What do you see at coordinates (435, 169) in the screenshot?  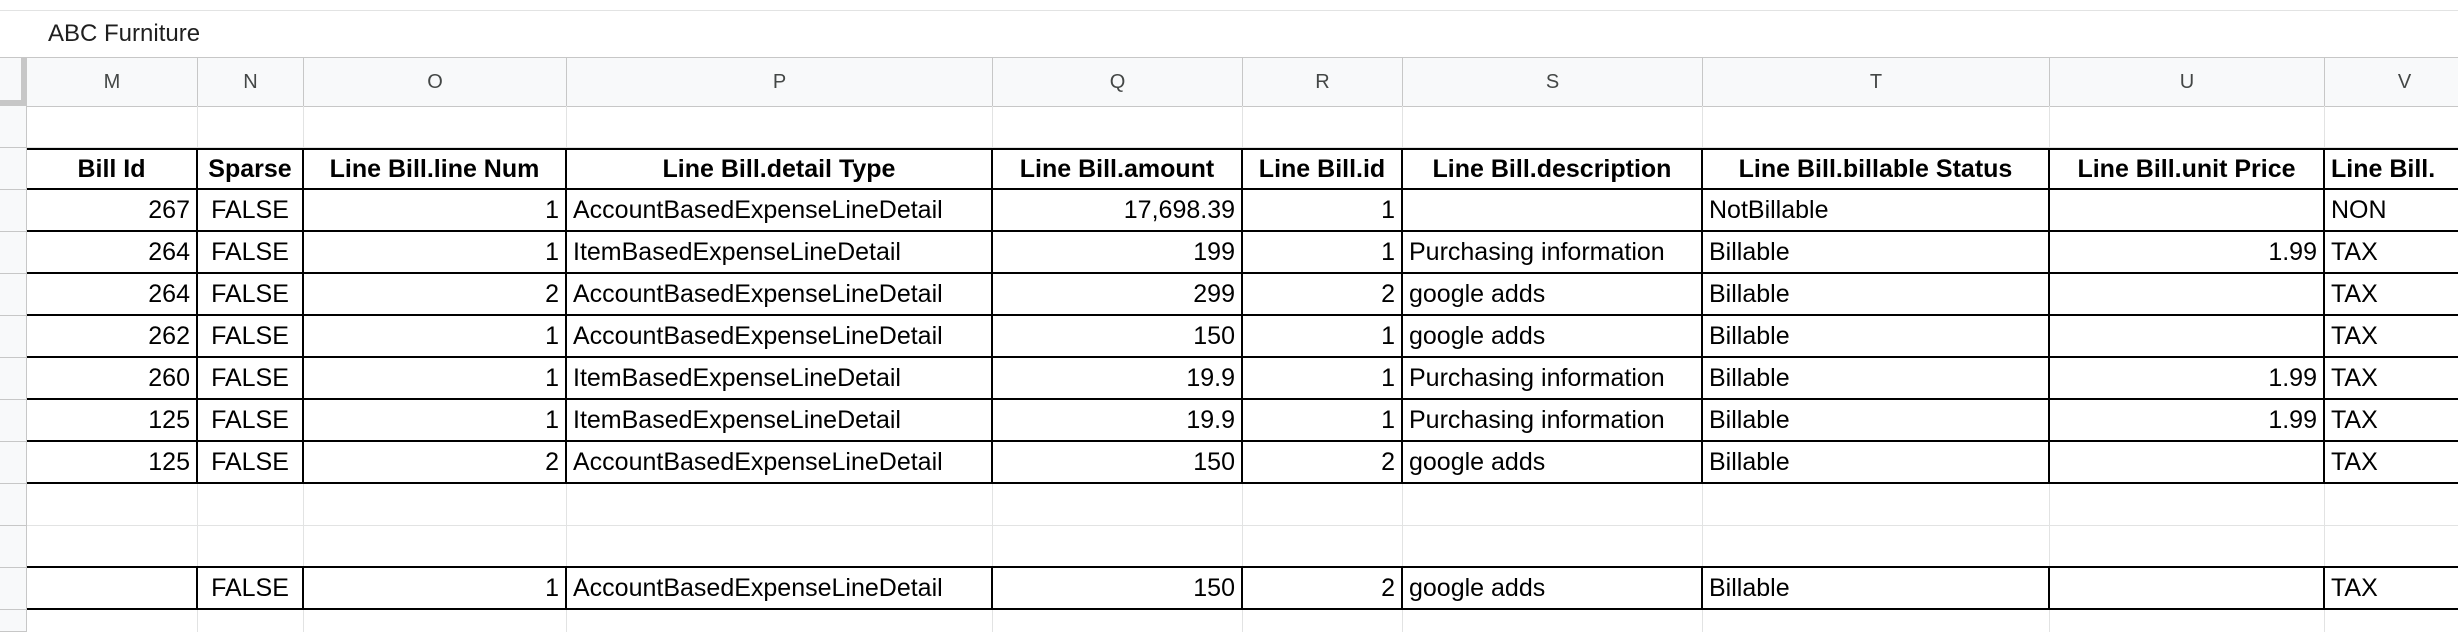 I see `header-cell-line-num: Line Bill.line Num` at bounding box center [435, 169].